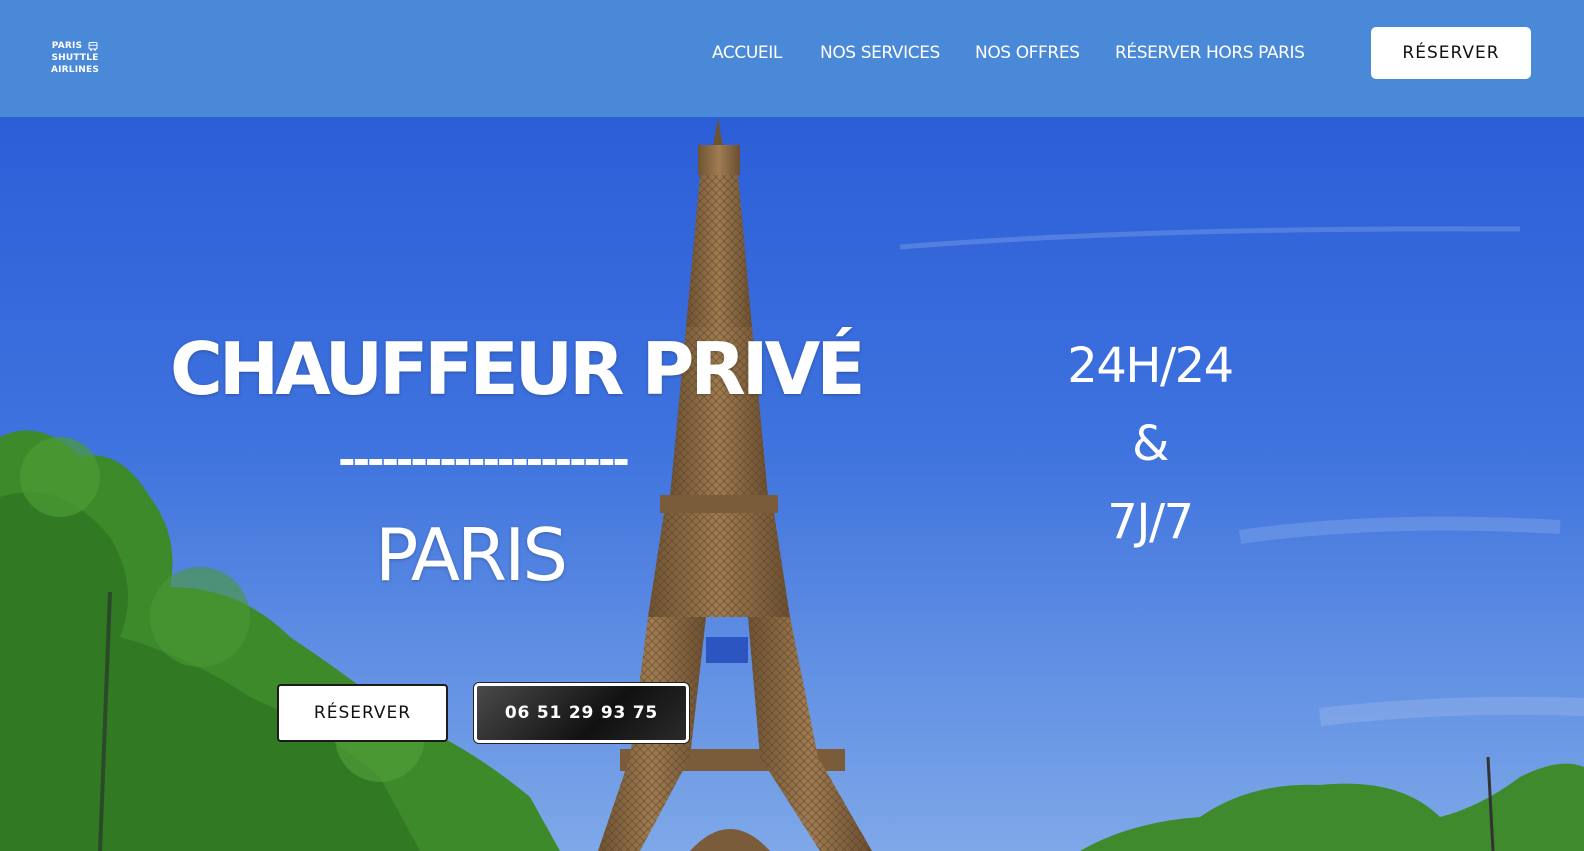 Image resolution: width=1584 pixels, height=851 pixels. Describe the element at coordinates (67, 46) in the screenshot. I see `logo-text-paris: PARIS` at that location.